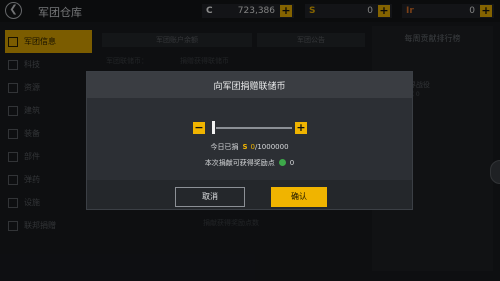 Image resolution: width=500 pixels, height=281 pixels. Describe the element at coordinates (249, 194) in the screenshot. I see `dialog-footer: 取消 确认` at that location.